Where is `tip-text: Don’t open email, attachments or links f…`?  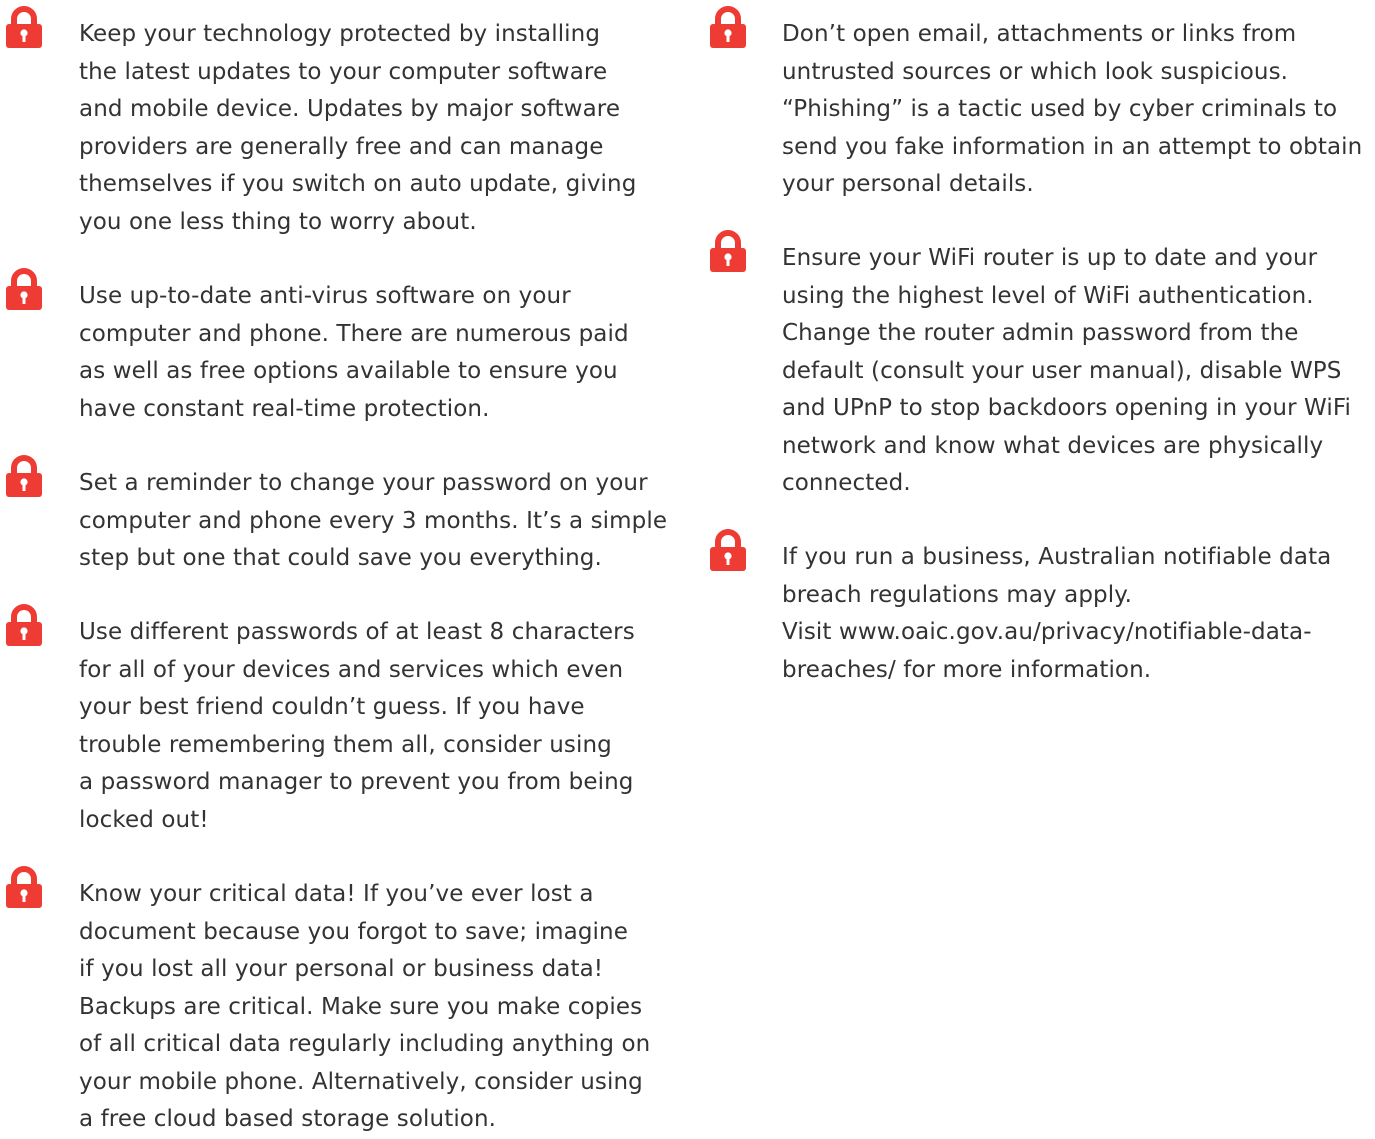
tip-text: Don’t open email, attachments or links f… is located at coordinates (1072, 109).